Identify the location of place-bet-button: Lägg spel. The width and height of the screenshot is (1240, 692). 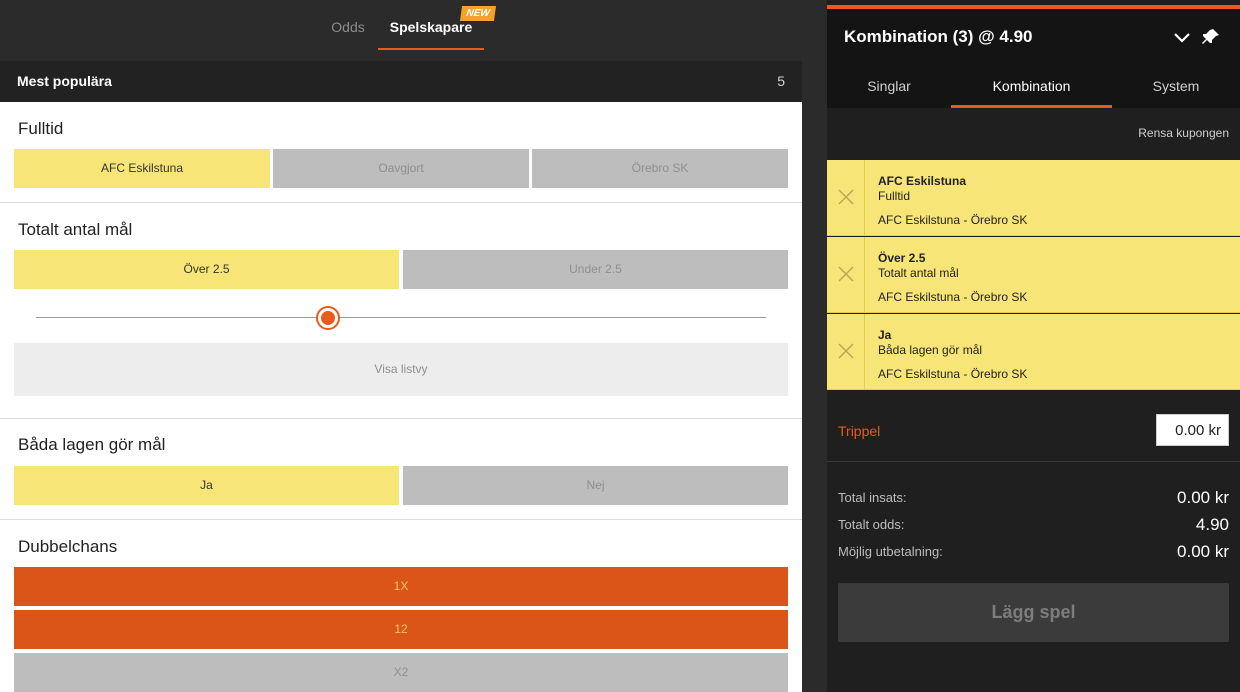
(1033, 612).